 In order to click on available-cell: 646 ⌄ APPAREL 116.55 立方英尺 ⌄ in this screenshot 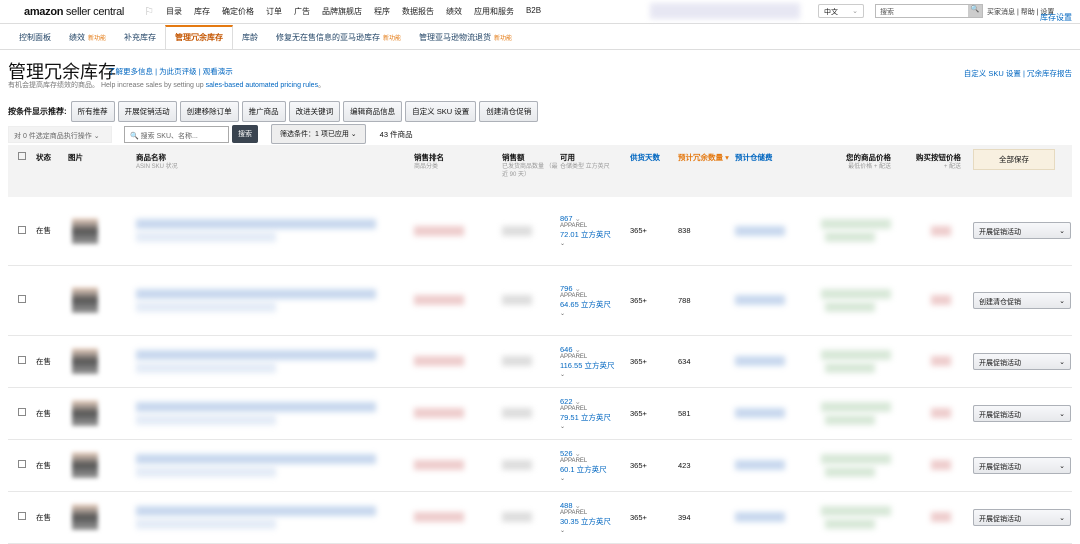, I will do `click(595, 361)`.